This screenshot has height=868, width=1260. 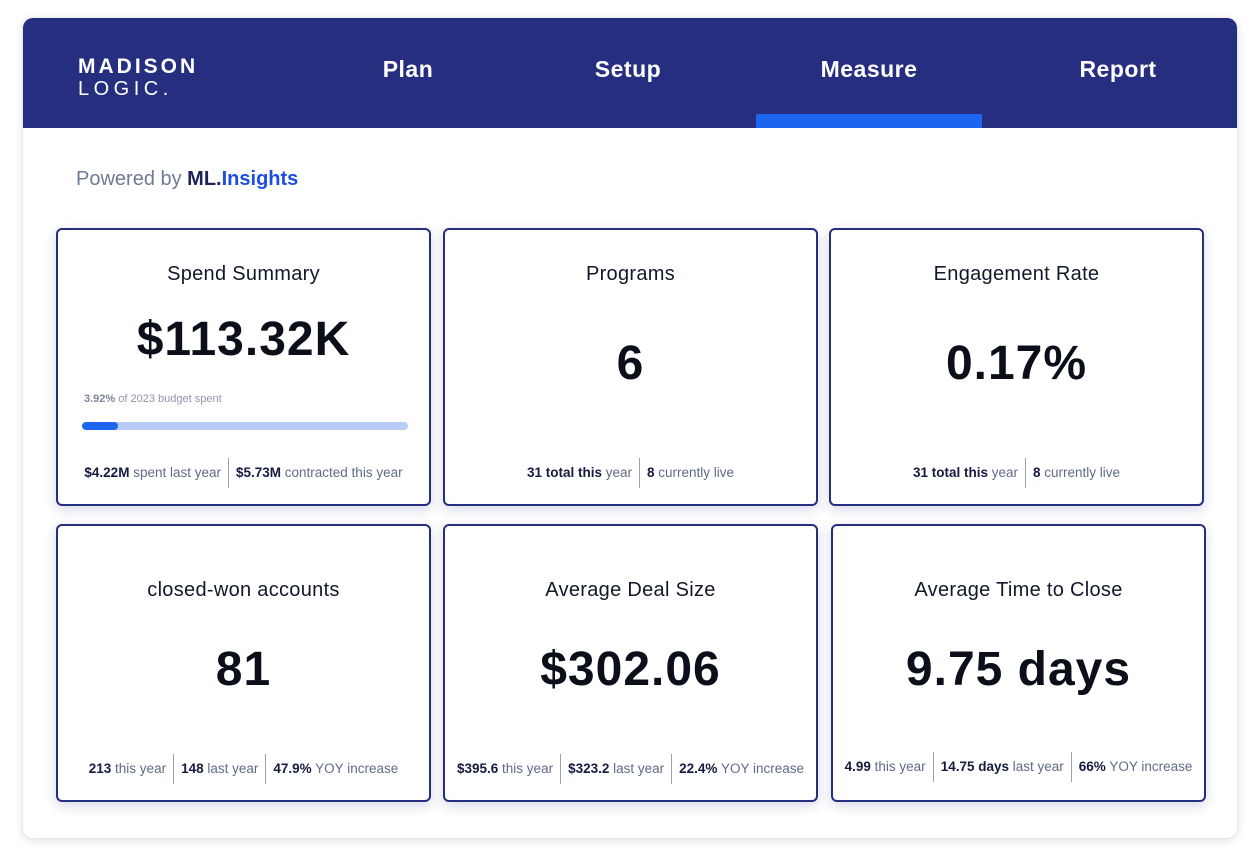 I want to click on stat-yoy-increase: 66% YOY increase, so click(x=1135, y=767).